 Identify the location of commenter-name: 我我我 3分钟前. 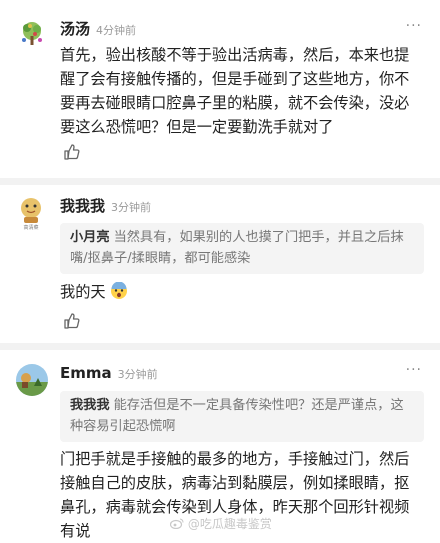
(105, 205).